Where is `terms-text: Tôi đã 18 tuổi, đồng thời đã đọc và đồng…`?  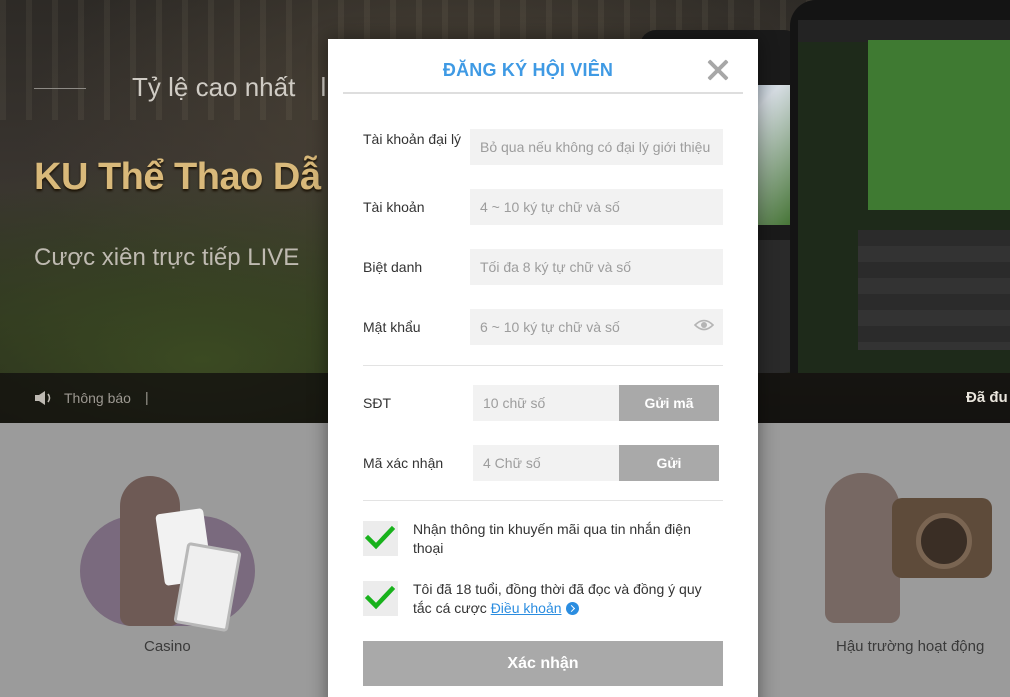
terms-text: Tôi đã 18 tuổi, đồng thời đã đọc và đồng… is located at coordinates (563, 599).